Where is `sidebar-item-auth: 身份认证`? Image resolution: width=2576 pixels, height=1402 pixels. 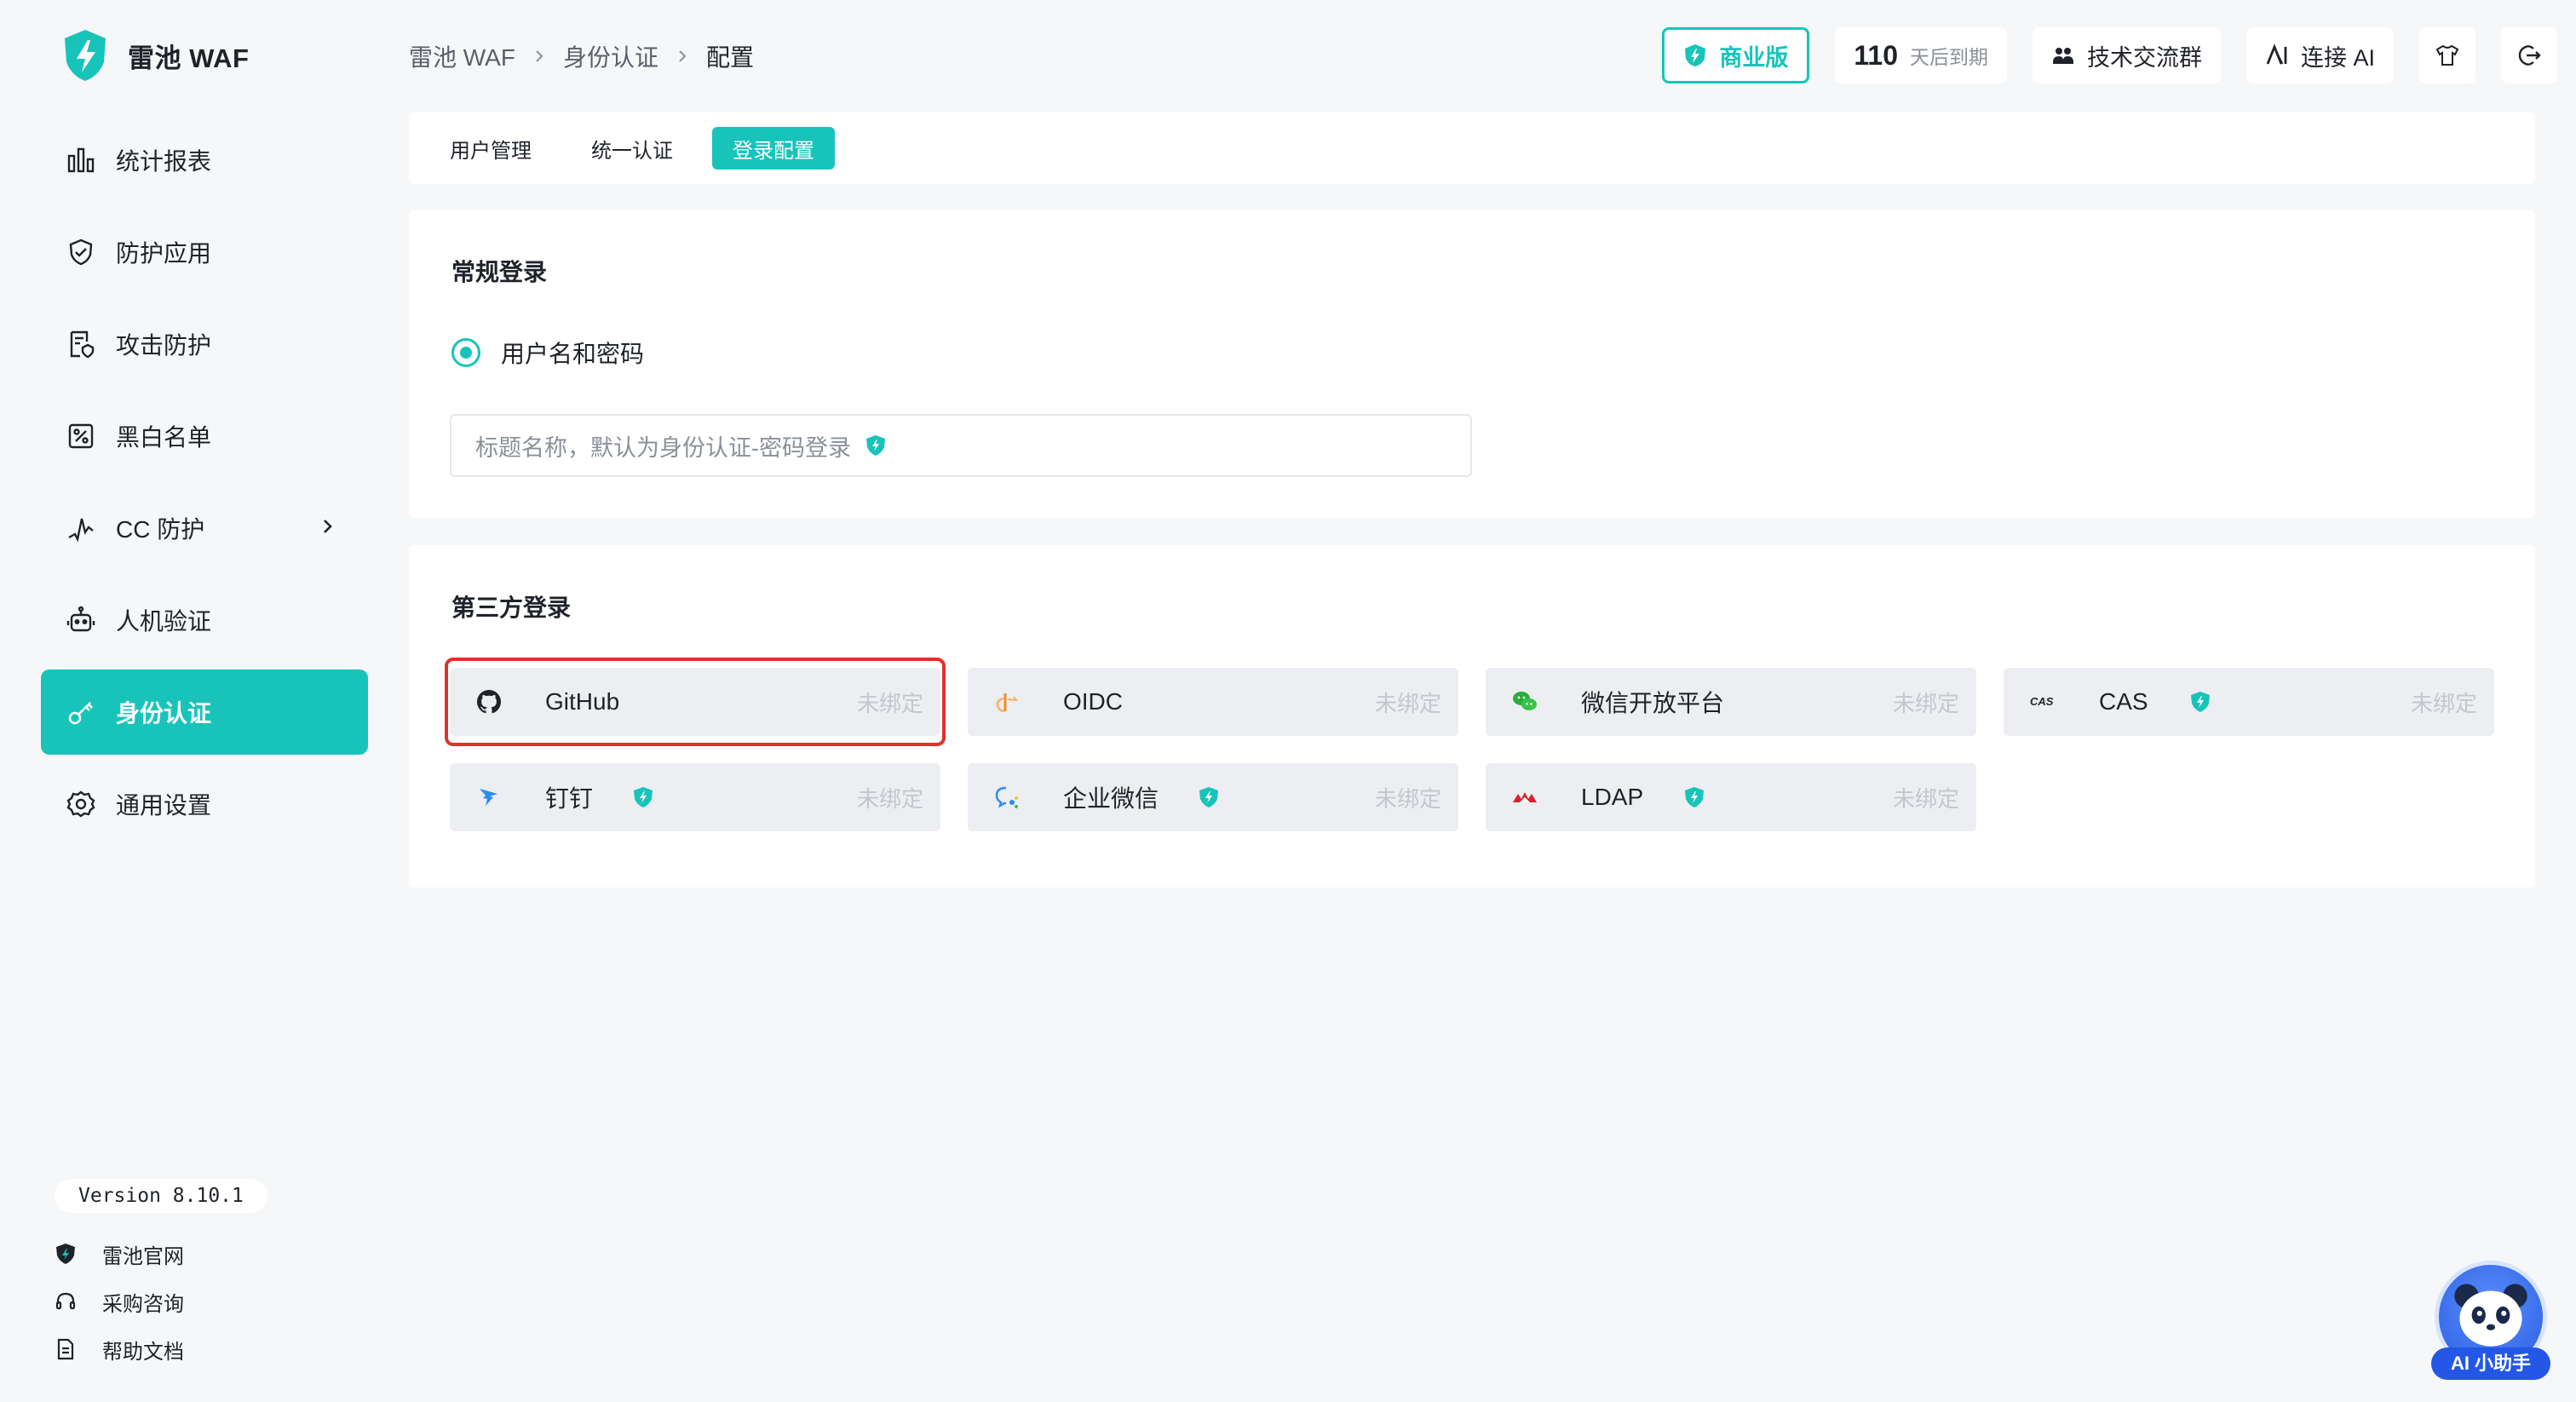
sidebar-item-auth: 身份认证 is located at coordinates (205, 712).